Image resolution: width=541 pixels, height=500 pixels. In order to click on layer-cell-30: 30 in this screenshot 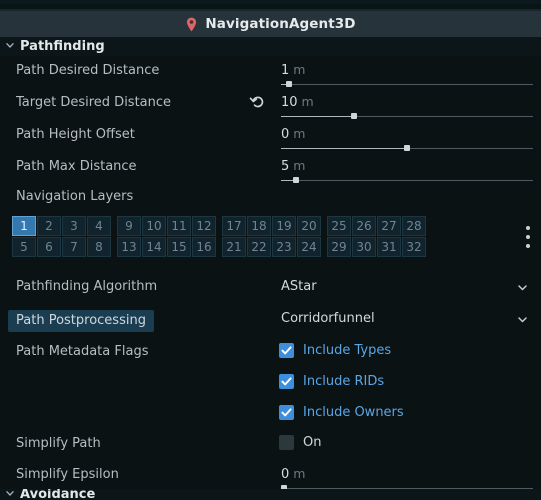, I will do `click(364, 247)`.